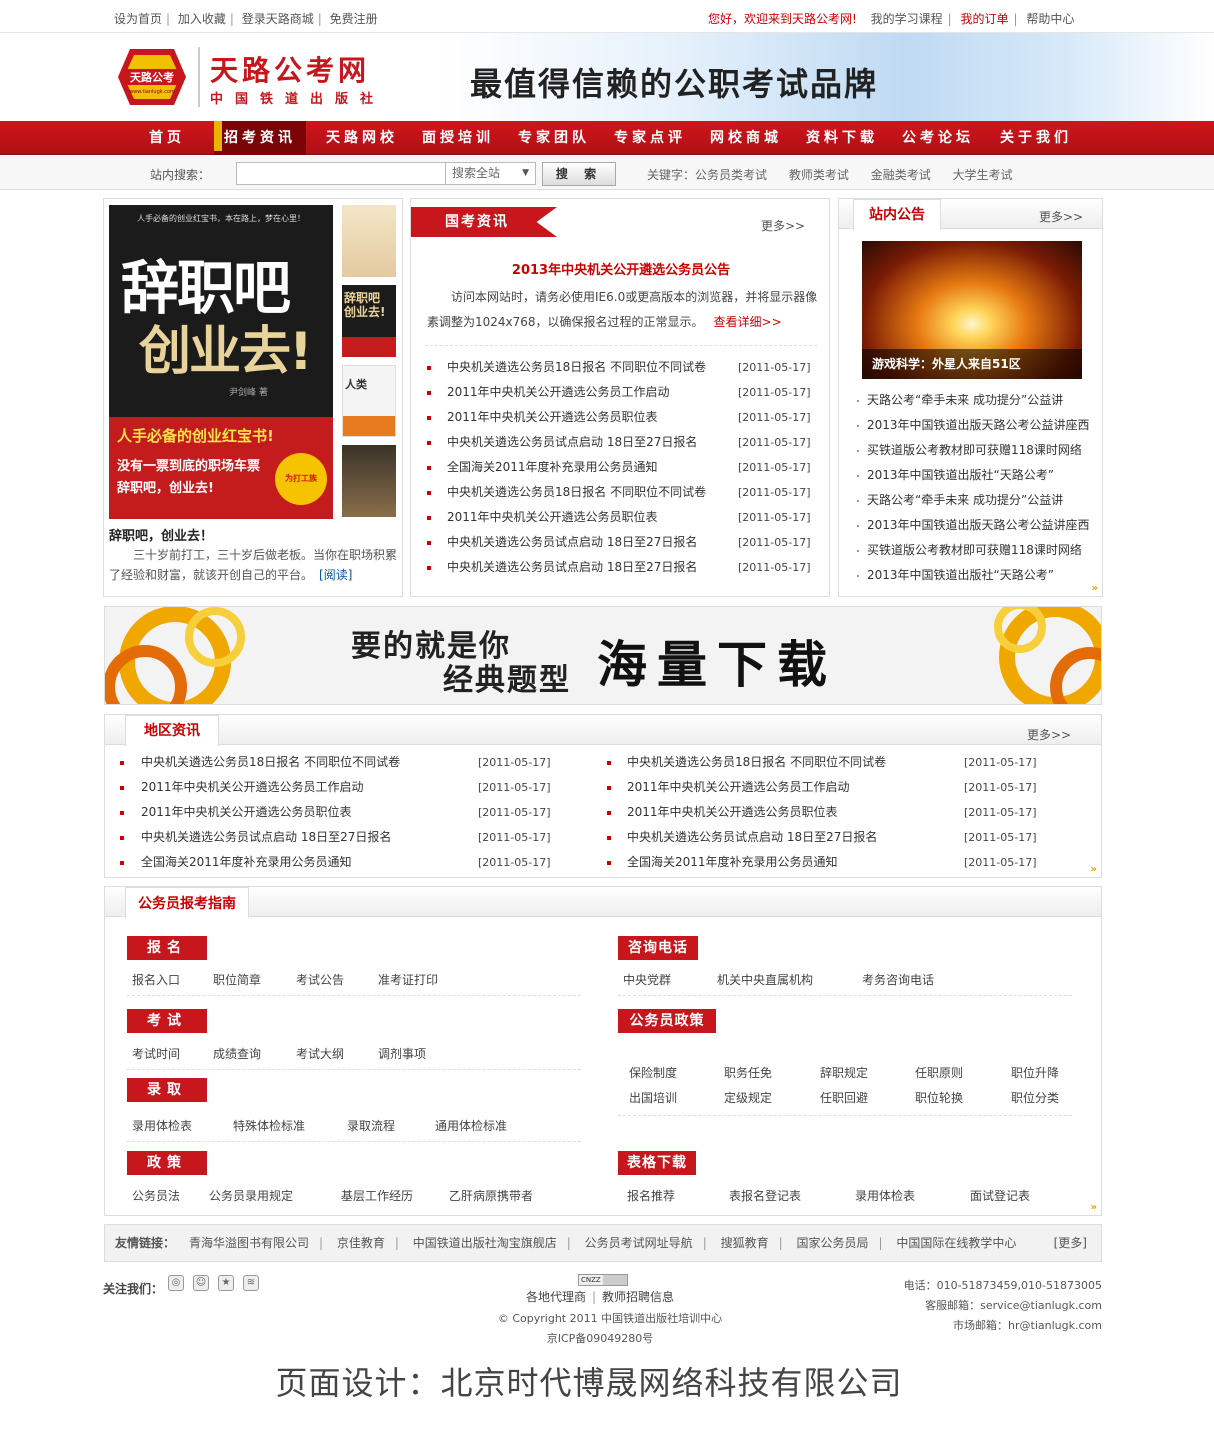  What do you see at coordinates (1049, 734) in the screenshot?
I see `regional-more-link: 更多>>` at bounding box center [1049, 734].